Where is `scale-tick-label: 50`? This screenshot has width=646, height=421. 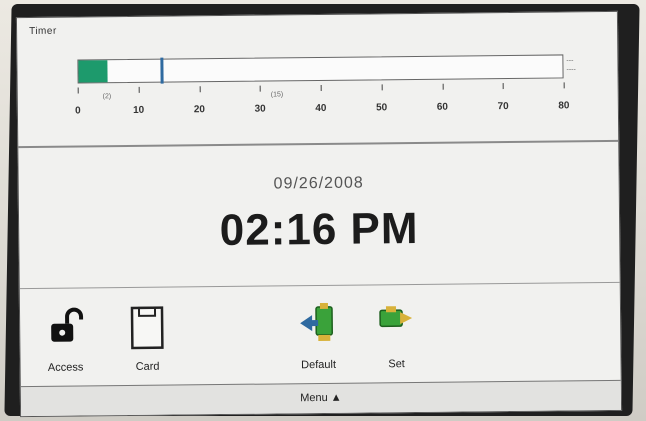 scale-tick-label: 50 is located at coordinates (382, 108).